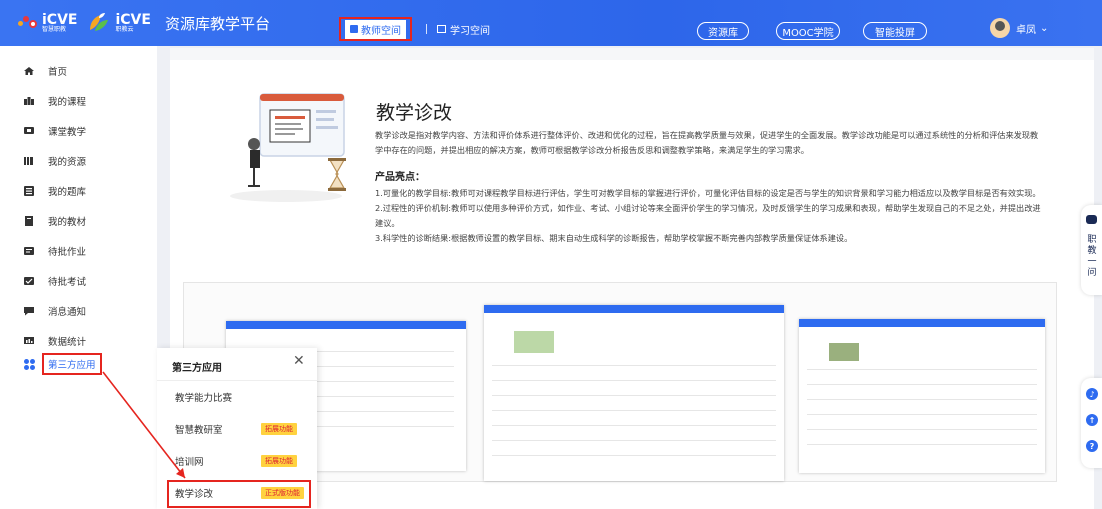 This screenshot has width=1102, height=509. Describe the element at coordinates (58, 72) in the screenshot. I see `sidebar-item-label: 首页` at that location.